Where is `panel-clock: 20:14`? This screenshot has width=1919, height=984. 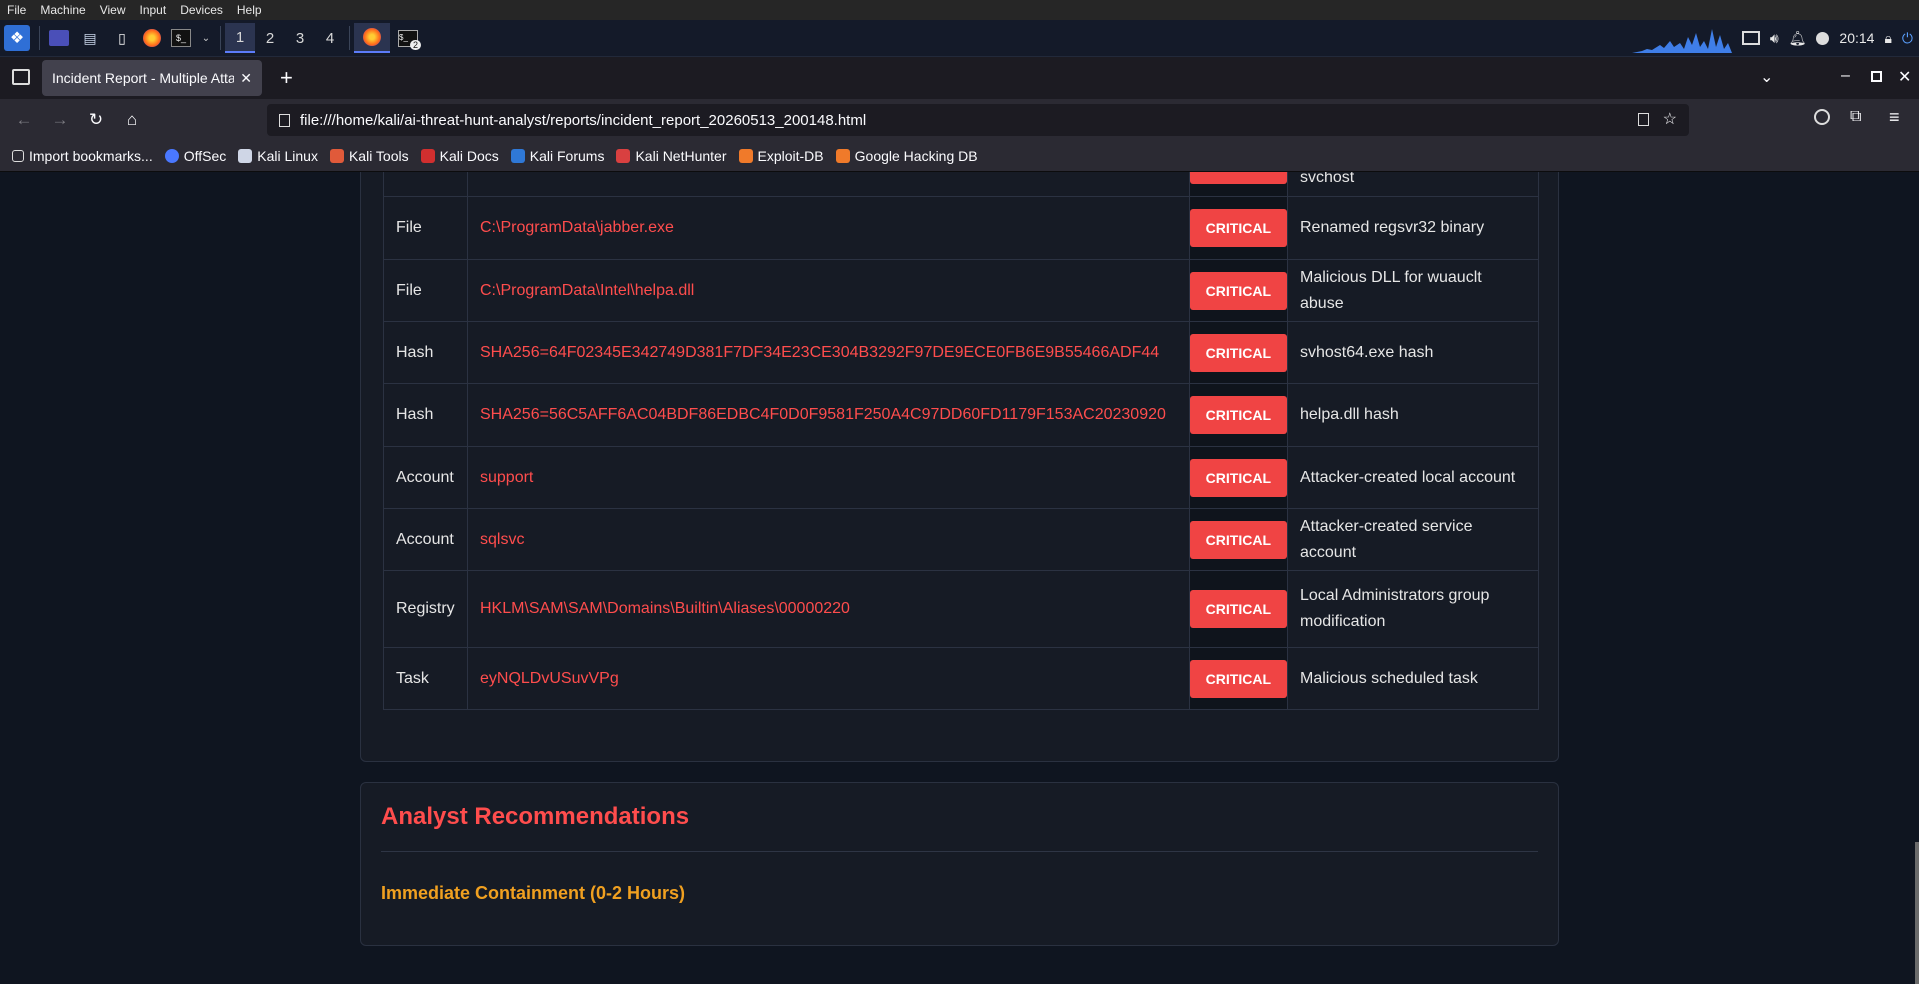 panel-clock: 20:14 is located at coordinates (1856, 38).